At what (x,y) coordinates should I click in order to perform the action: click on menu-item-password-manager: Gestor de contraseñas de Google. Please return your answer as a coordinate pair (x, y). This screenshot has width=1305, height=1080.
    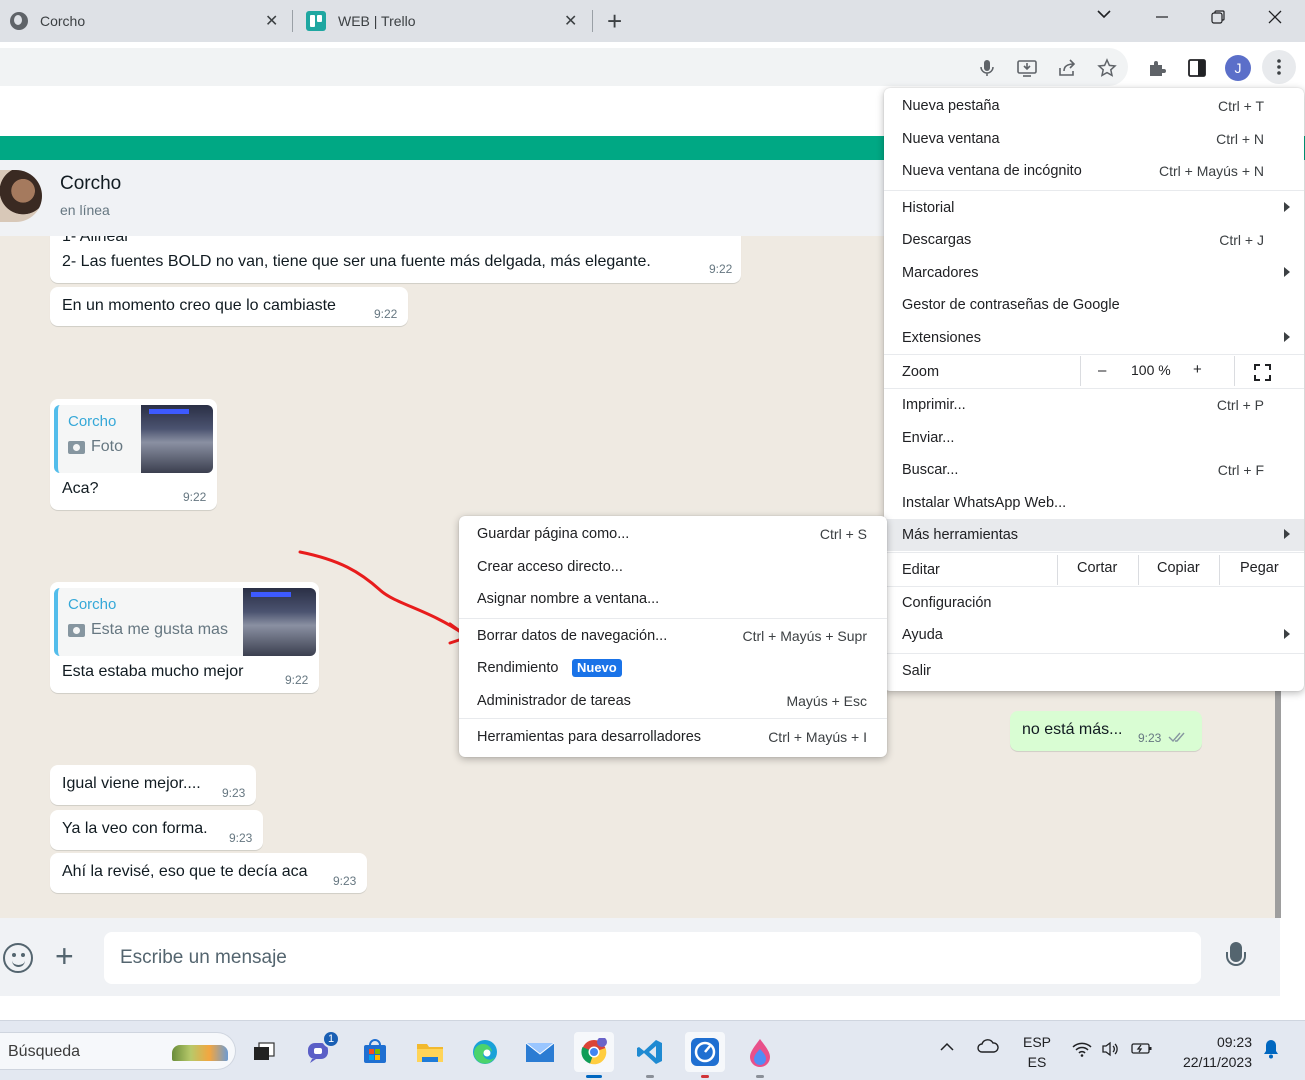
    Looking at the image, I should click on (1094, 305).